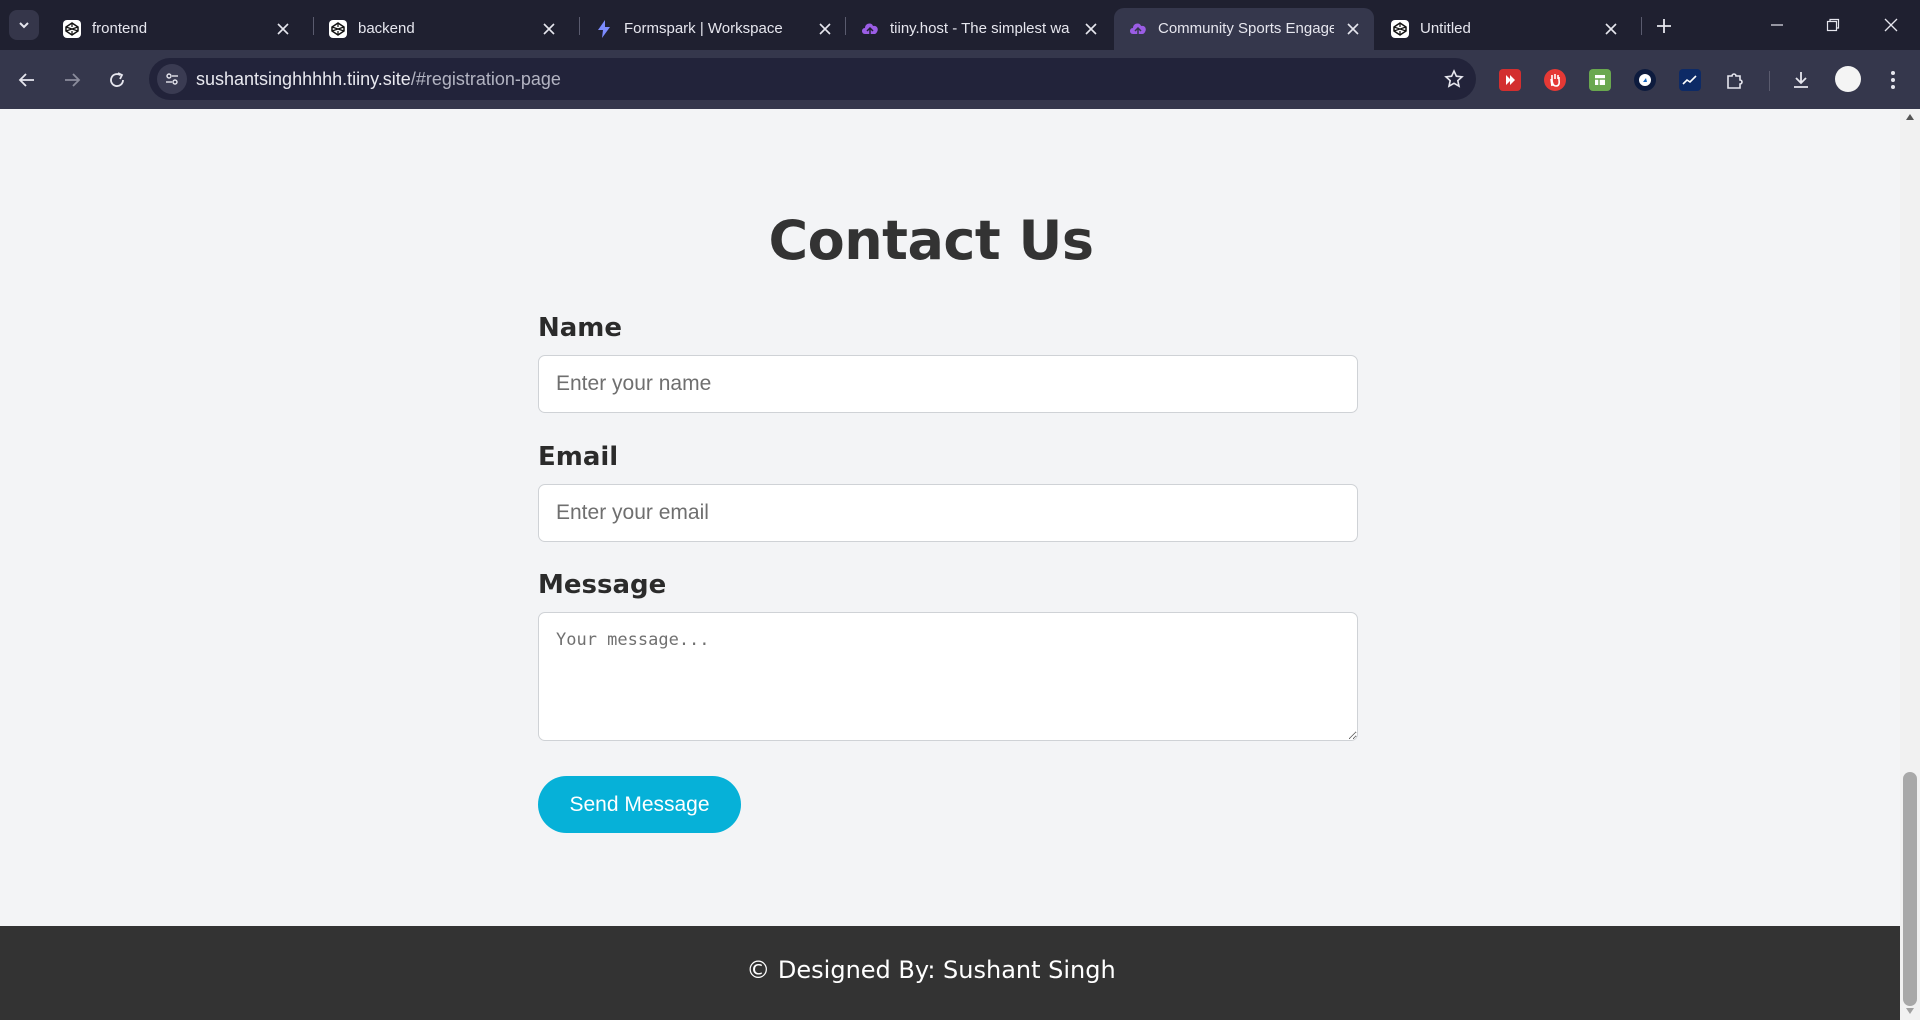 The height and width of the screenshot is (1020, 1920). What do you see at coordinates (602, 585) in the screenshot?
I see `message-label: Message` at bounding box center [602, 585].